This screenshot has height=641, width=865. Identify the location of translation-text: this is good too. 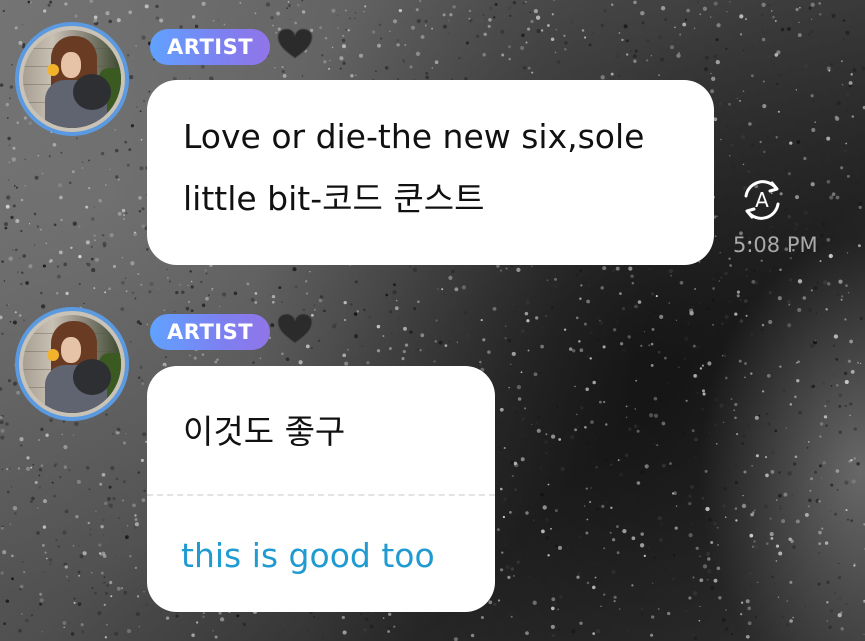
(308, 555).